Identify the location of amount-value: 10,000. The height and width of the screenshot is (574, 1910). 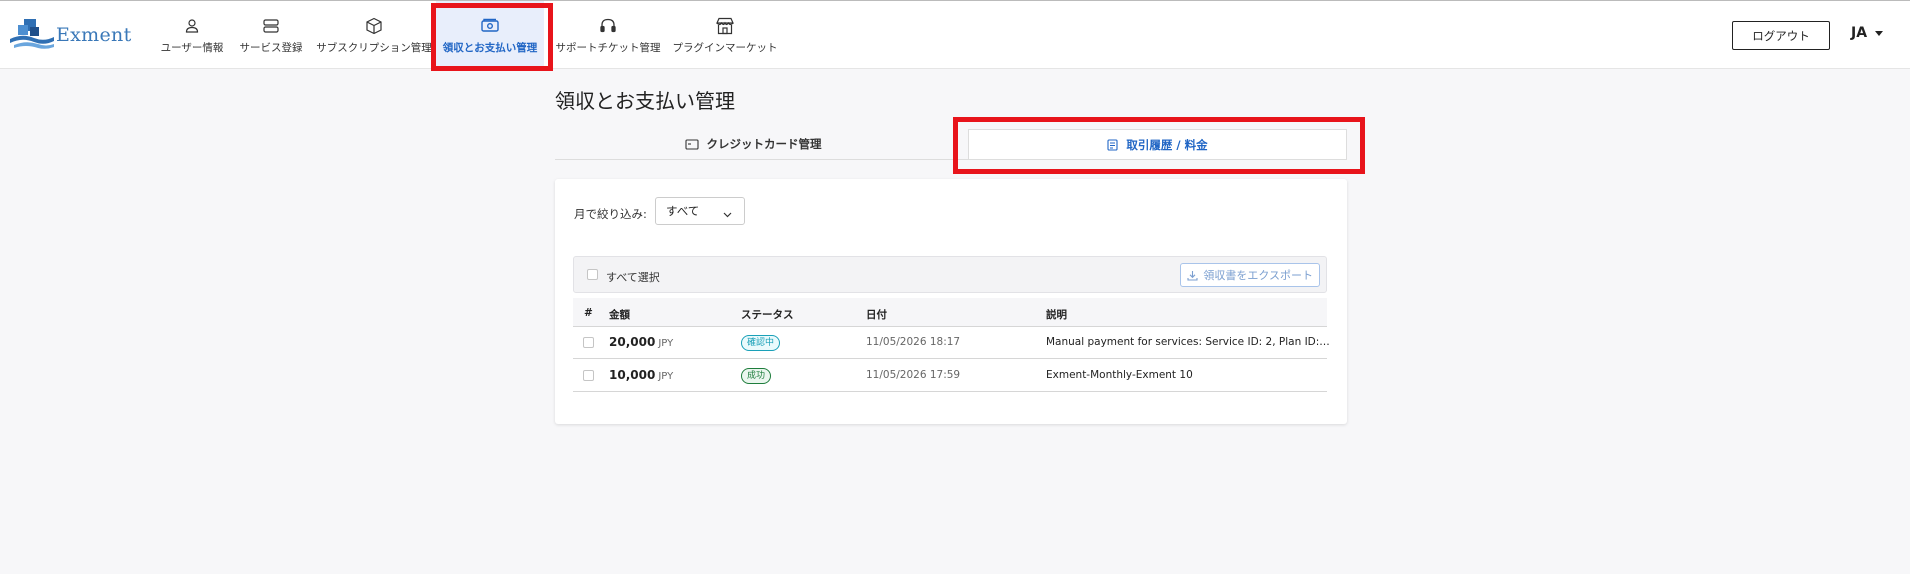
(632, 375).